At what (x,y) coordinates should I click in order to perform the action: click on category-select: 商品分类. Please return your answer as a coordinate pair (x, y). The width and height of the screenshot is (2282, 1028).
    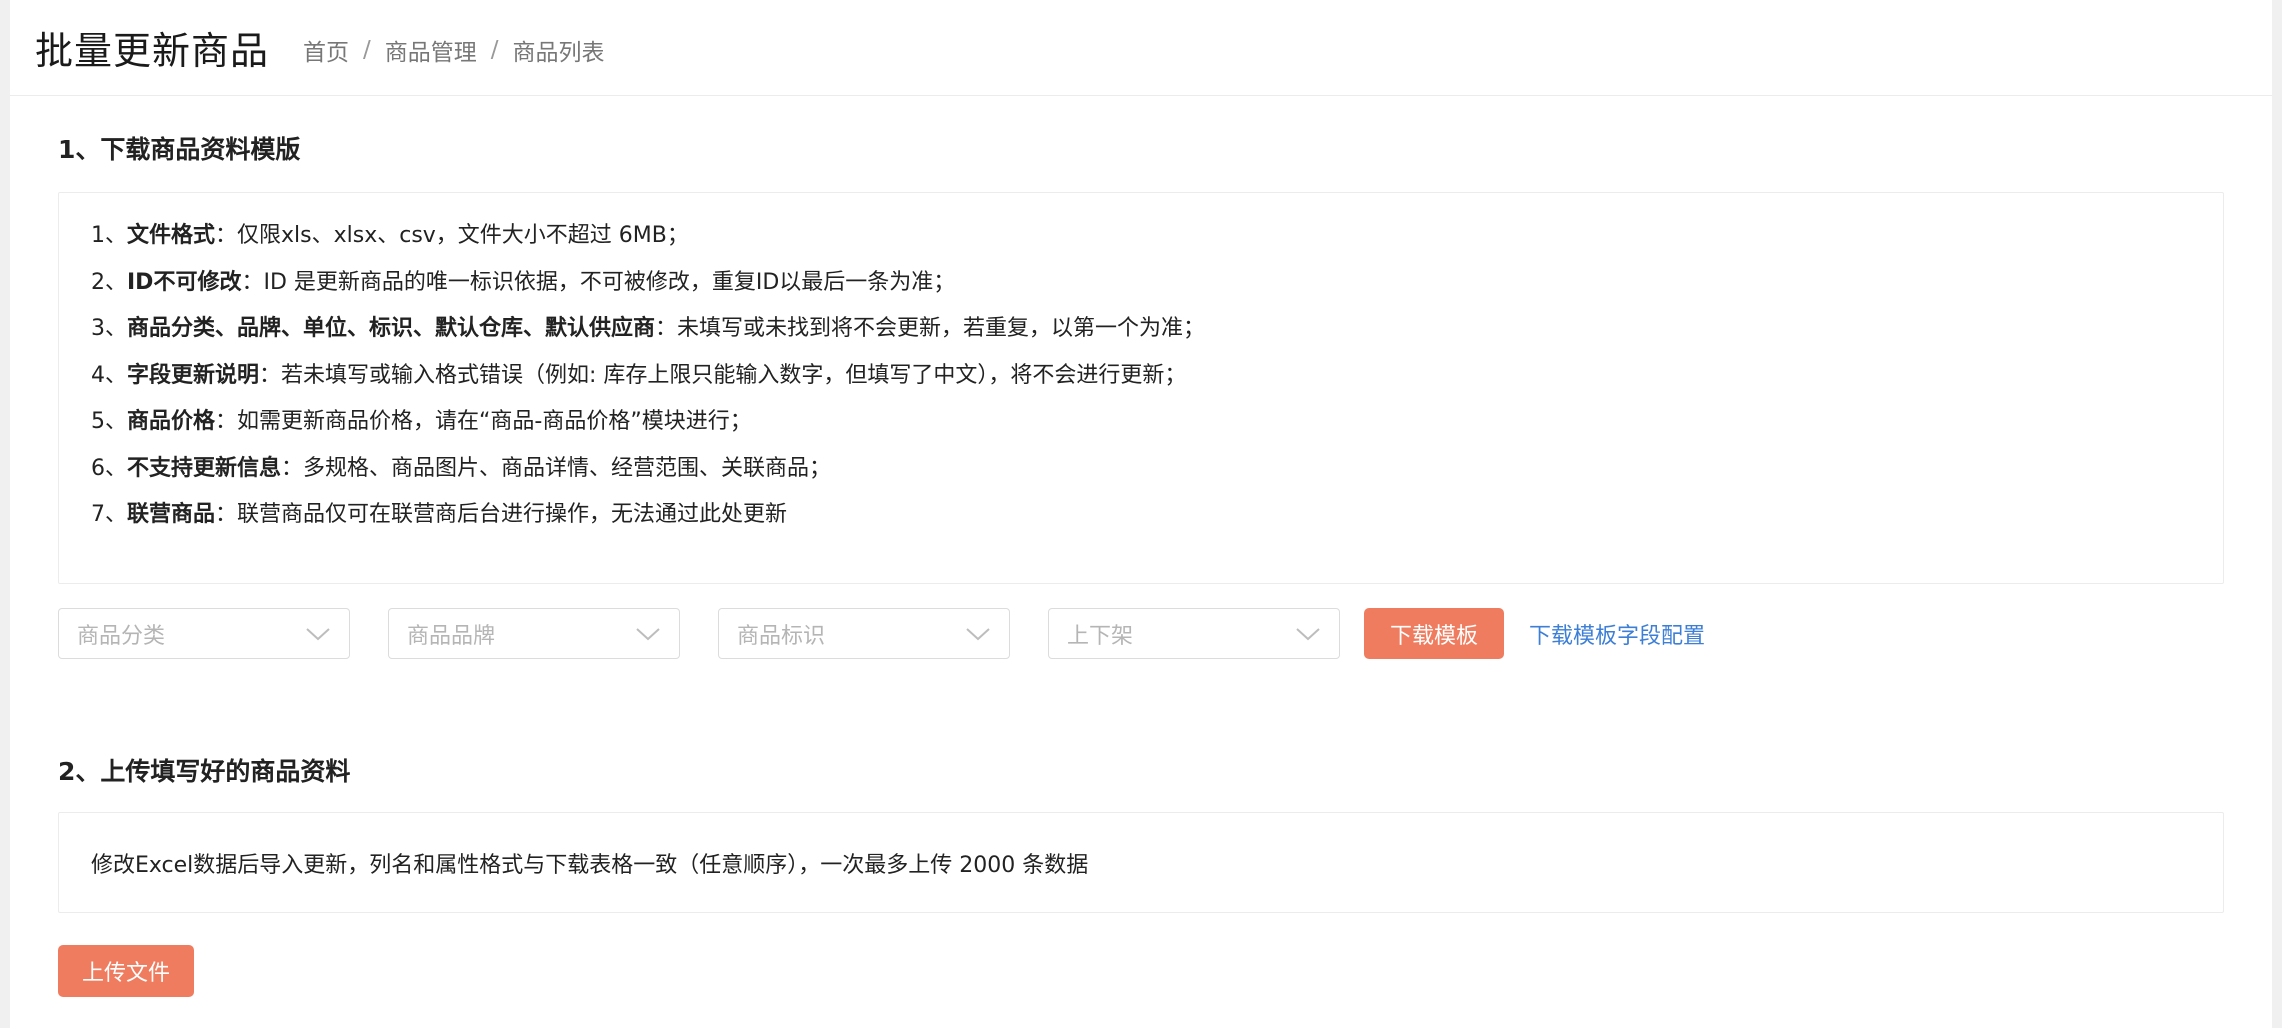
    Looking at the image, I should click on (204, 633).